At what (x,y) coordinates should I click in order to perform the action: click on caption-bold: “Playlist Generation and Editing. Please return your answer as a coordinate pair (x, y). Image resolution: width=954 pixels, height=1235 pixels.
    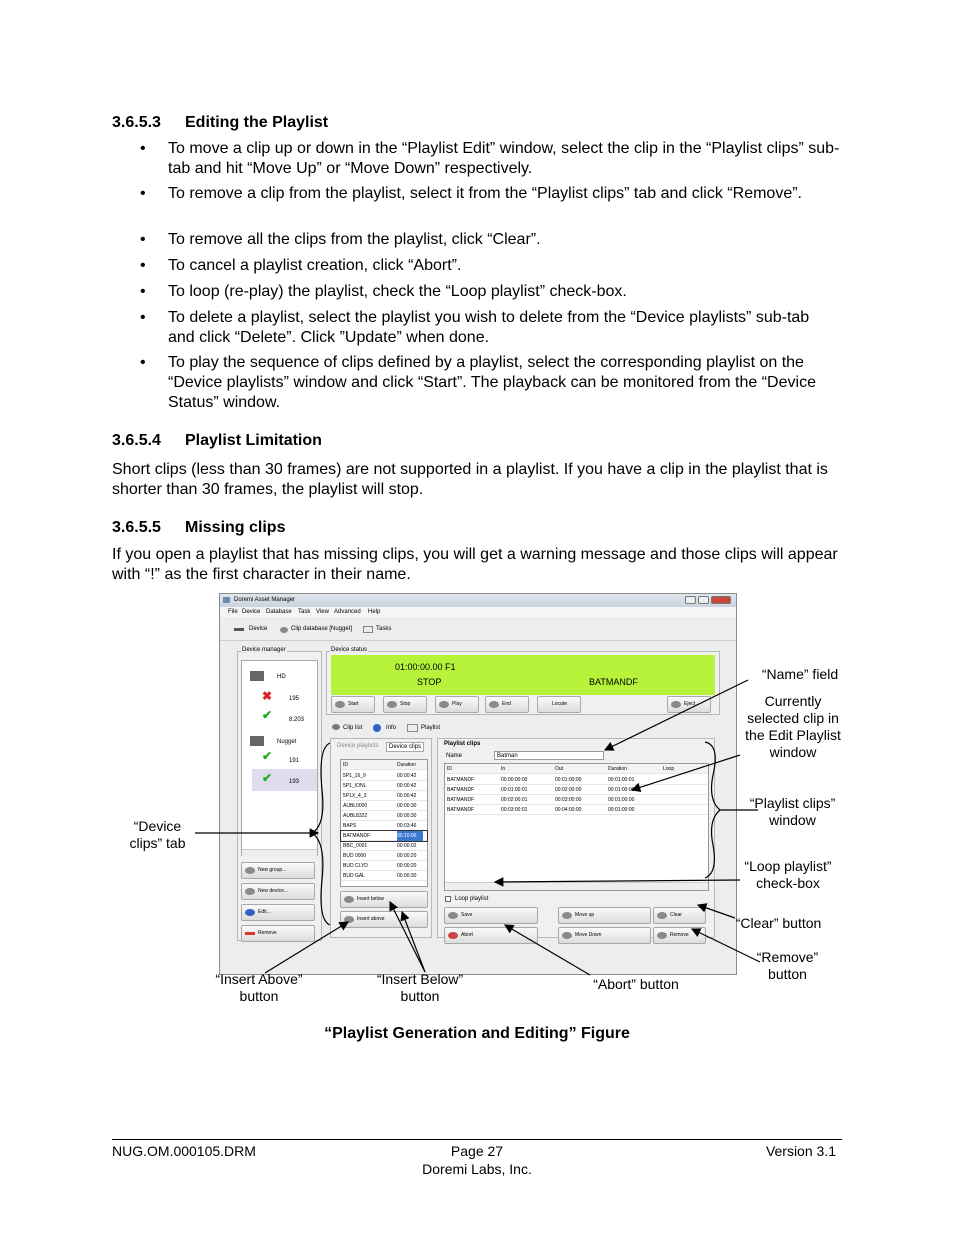
    Looking at the image, I should click on (446, 1033).